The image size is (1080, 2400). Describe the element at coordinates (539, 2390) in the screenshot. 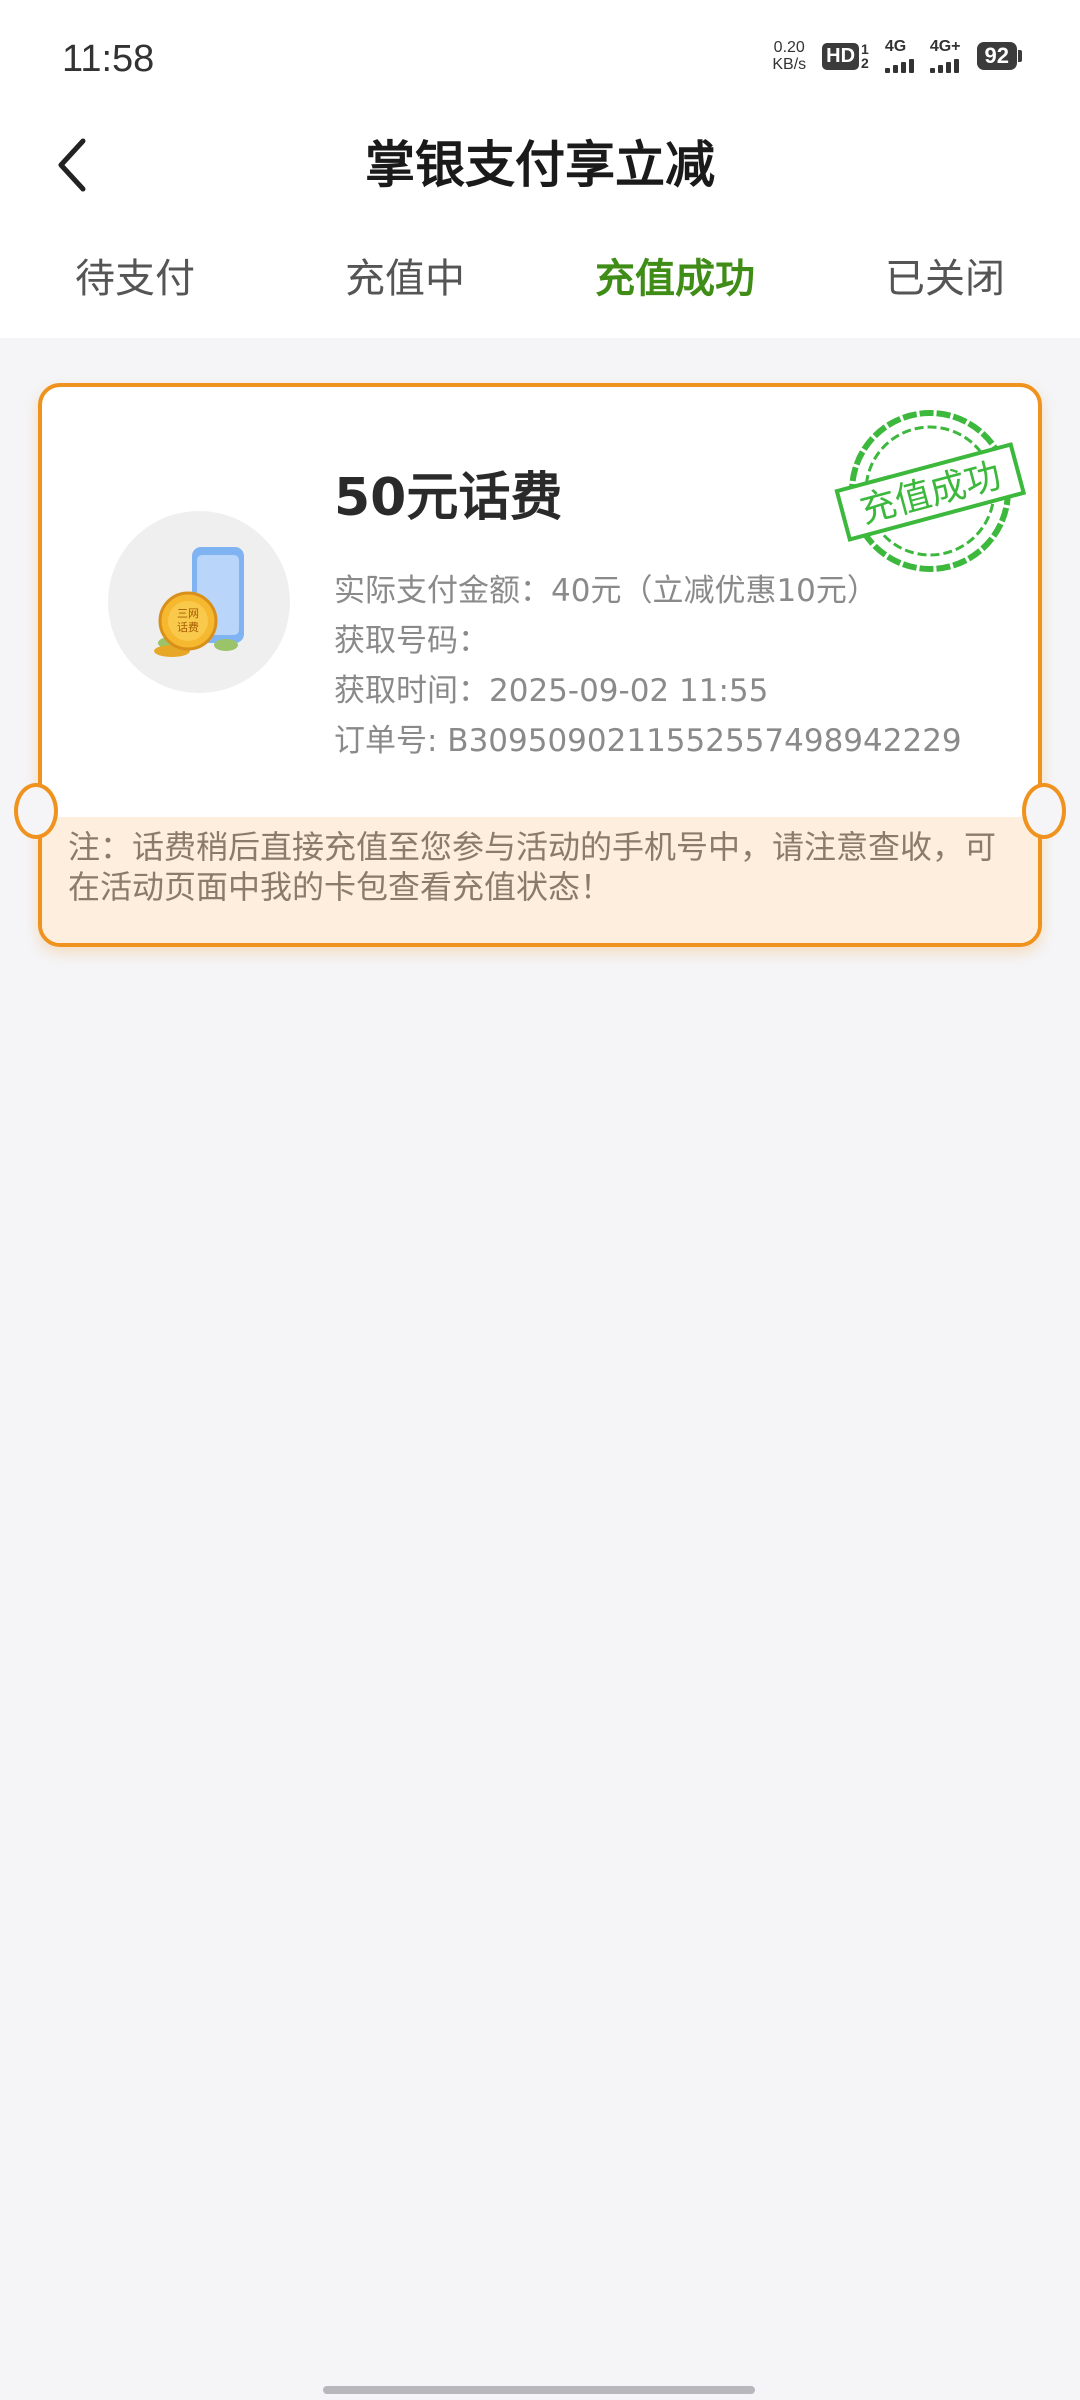

I see `home-indicator` at that location.